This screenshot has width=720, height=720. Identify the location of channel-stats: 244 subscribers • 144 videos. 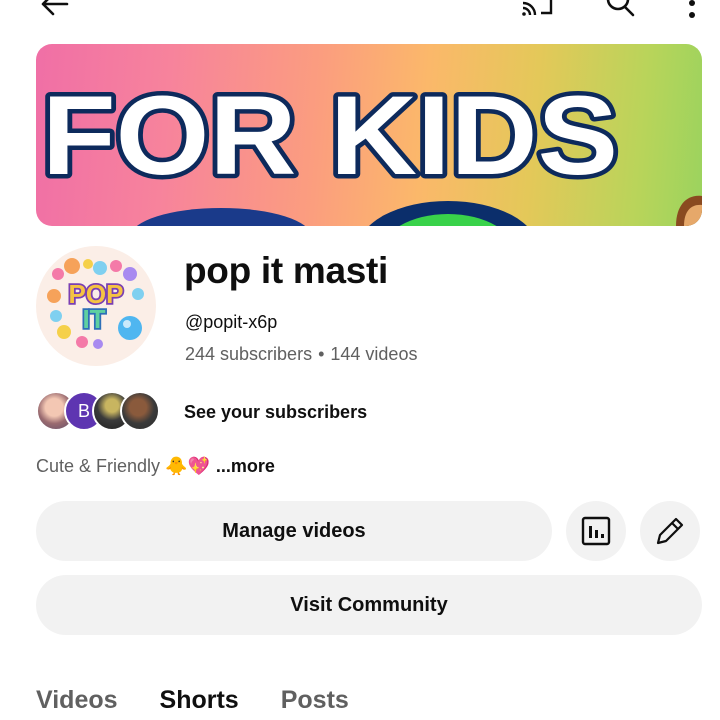
(301, 354).